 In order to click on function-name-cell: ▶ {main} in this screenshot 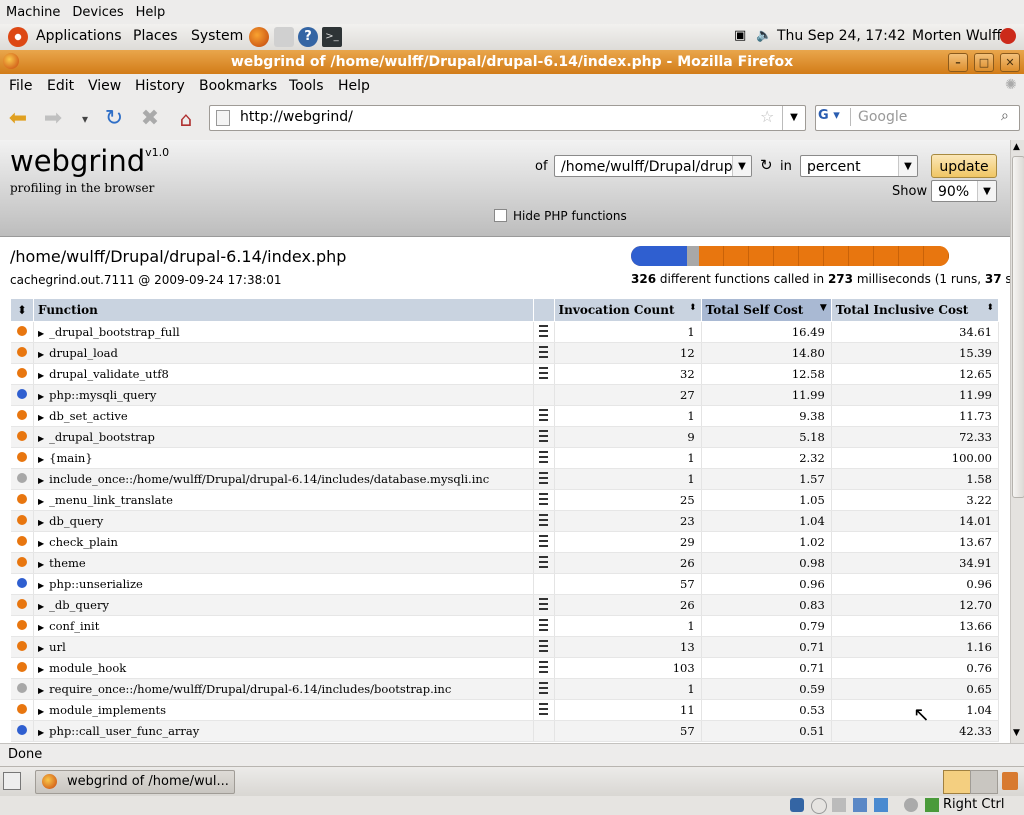, I will do `click(283, 458)`.